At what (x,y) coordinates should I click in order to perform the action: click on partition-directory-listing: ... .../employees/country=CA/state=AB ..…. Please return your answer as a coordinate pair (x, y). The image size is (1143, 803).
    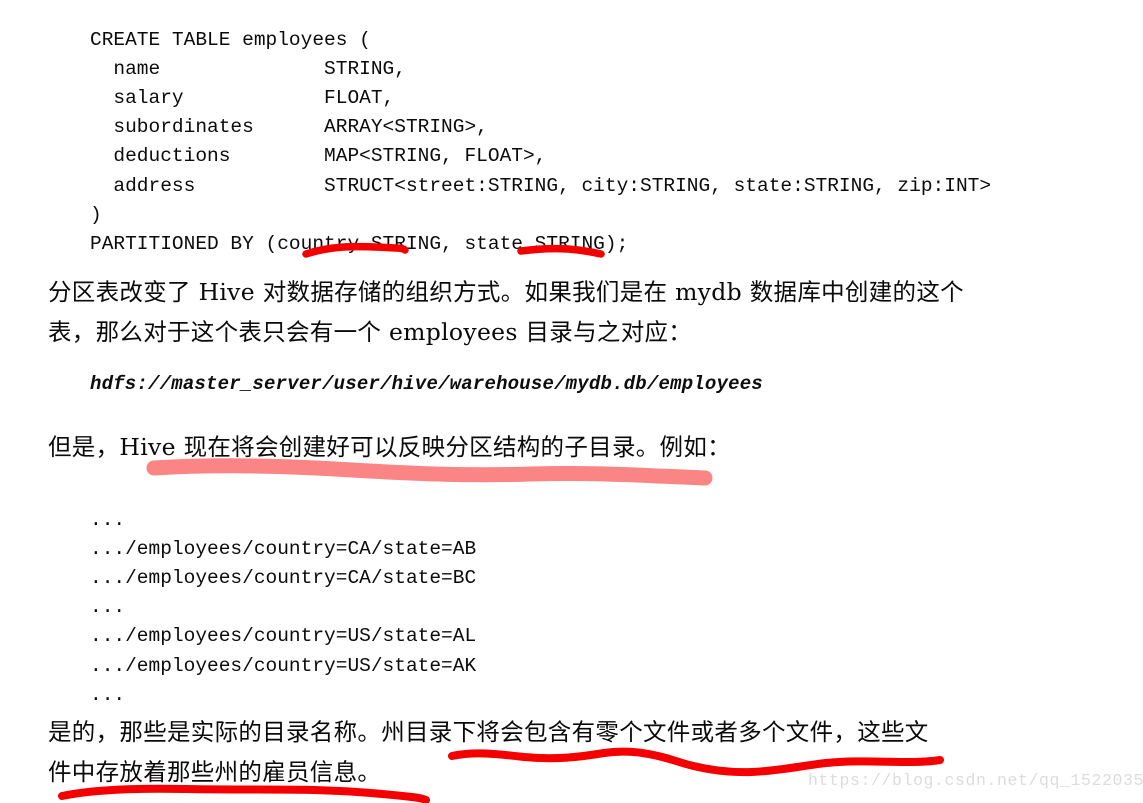
    Looking at the image, I should click on (283, 607).